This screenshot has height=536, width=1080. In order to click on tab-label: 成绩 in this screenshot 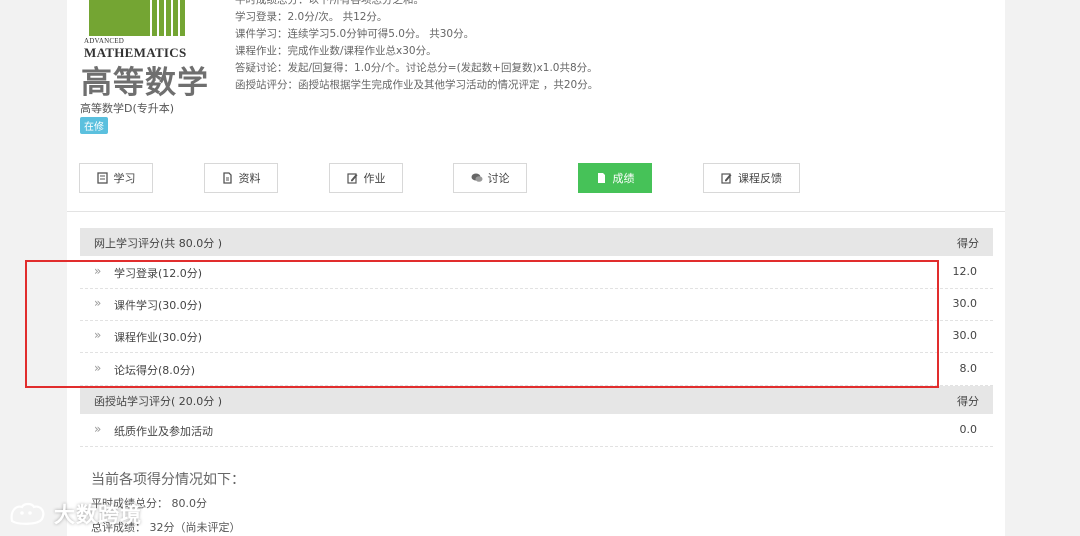, I will do `click(623, 178)`.